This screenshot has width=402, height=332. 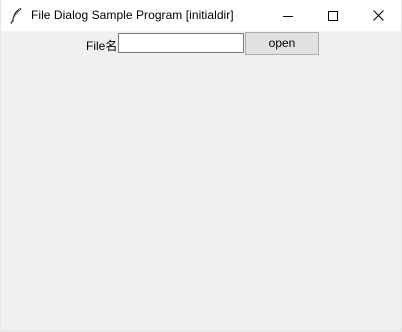 What do you see at coordinates (282, 43) in the screenshot?
I see `open-button: open` at bounding box center [282, 43].